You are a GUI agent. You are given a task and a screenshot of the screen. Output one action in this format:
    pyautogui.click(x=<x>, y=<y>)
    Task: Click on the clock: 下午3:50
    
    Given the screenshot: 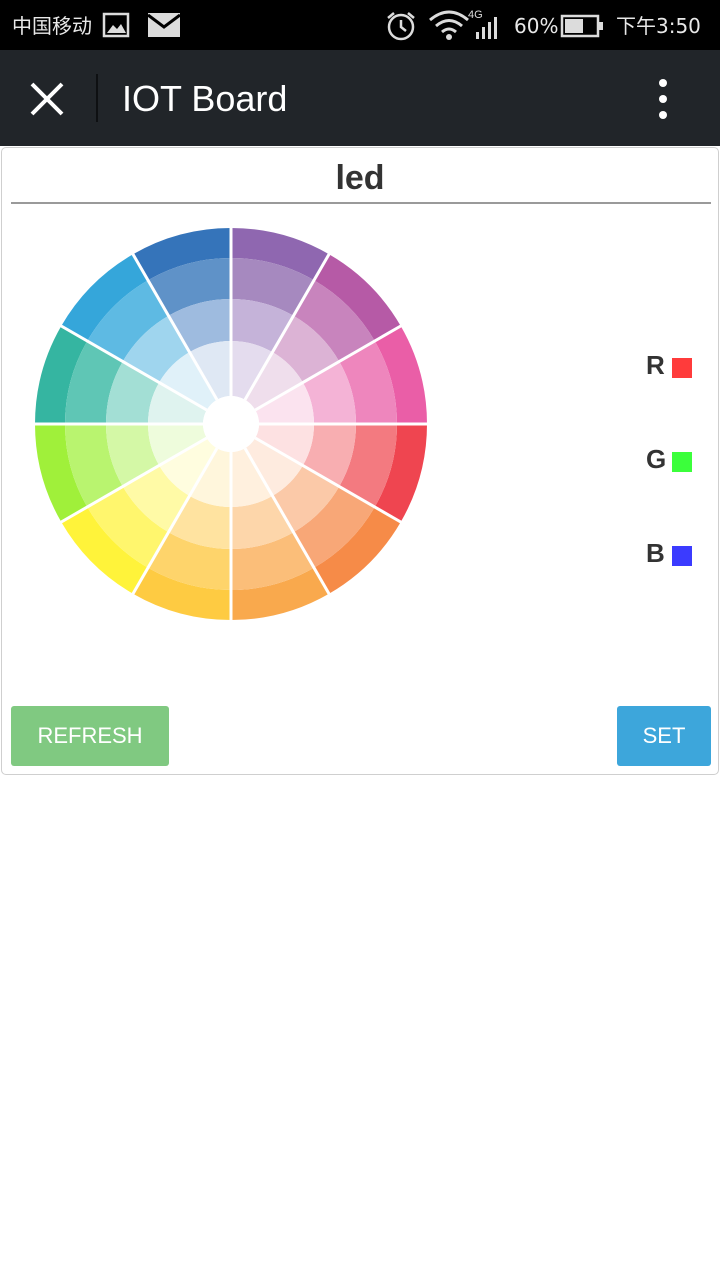 What is the action you would take?
    pyautogui.click(x=658, y=26)
    